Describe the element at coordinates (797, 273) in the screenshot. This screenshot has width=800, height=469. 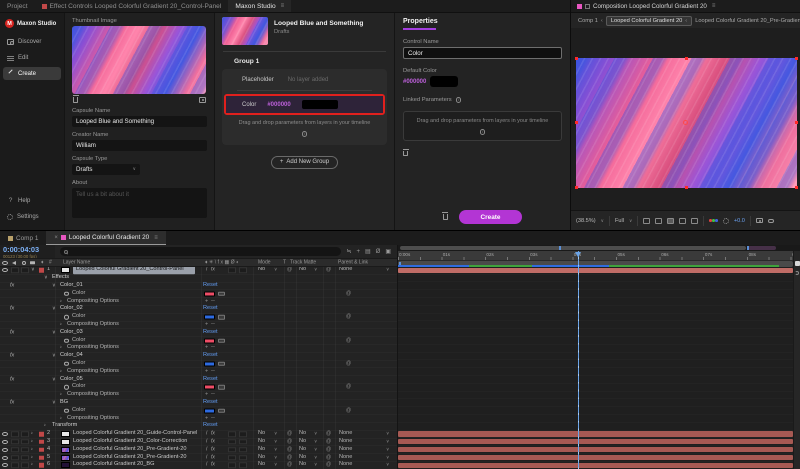
I see `comp-button-icon` at that location.